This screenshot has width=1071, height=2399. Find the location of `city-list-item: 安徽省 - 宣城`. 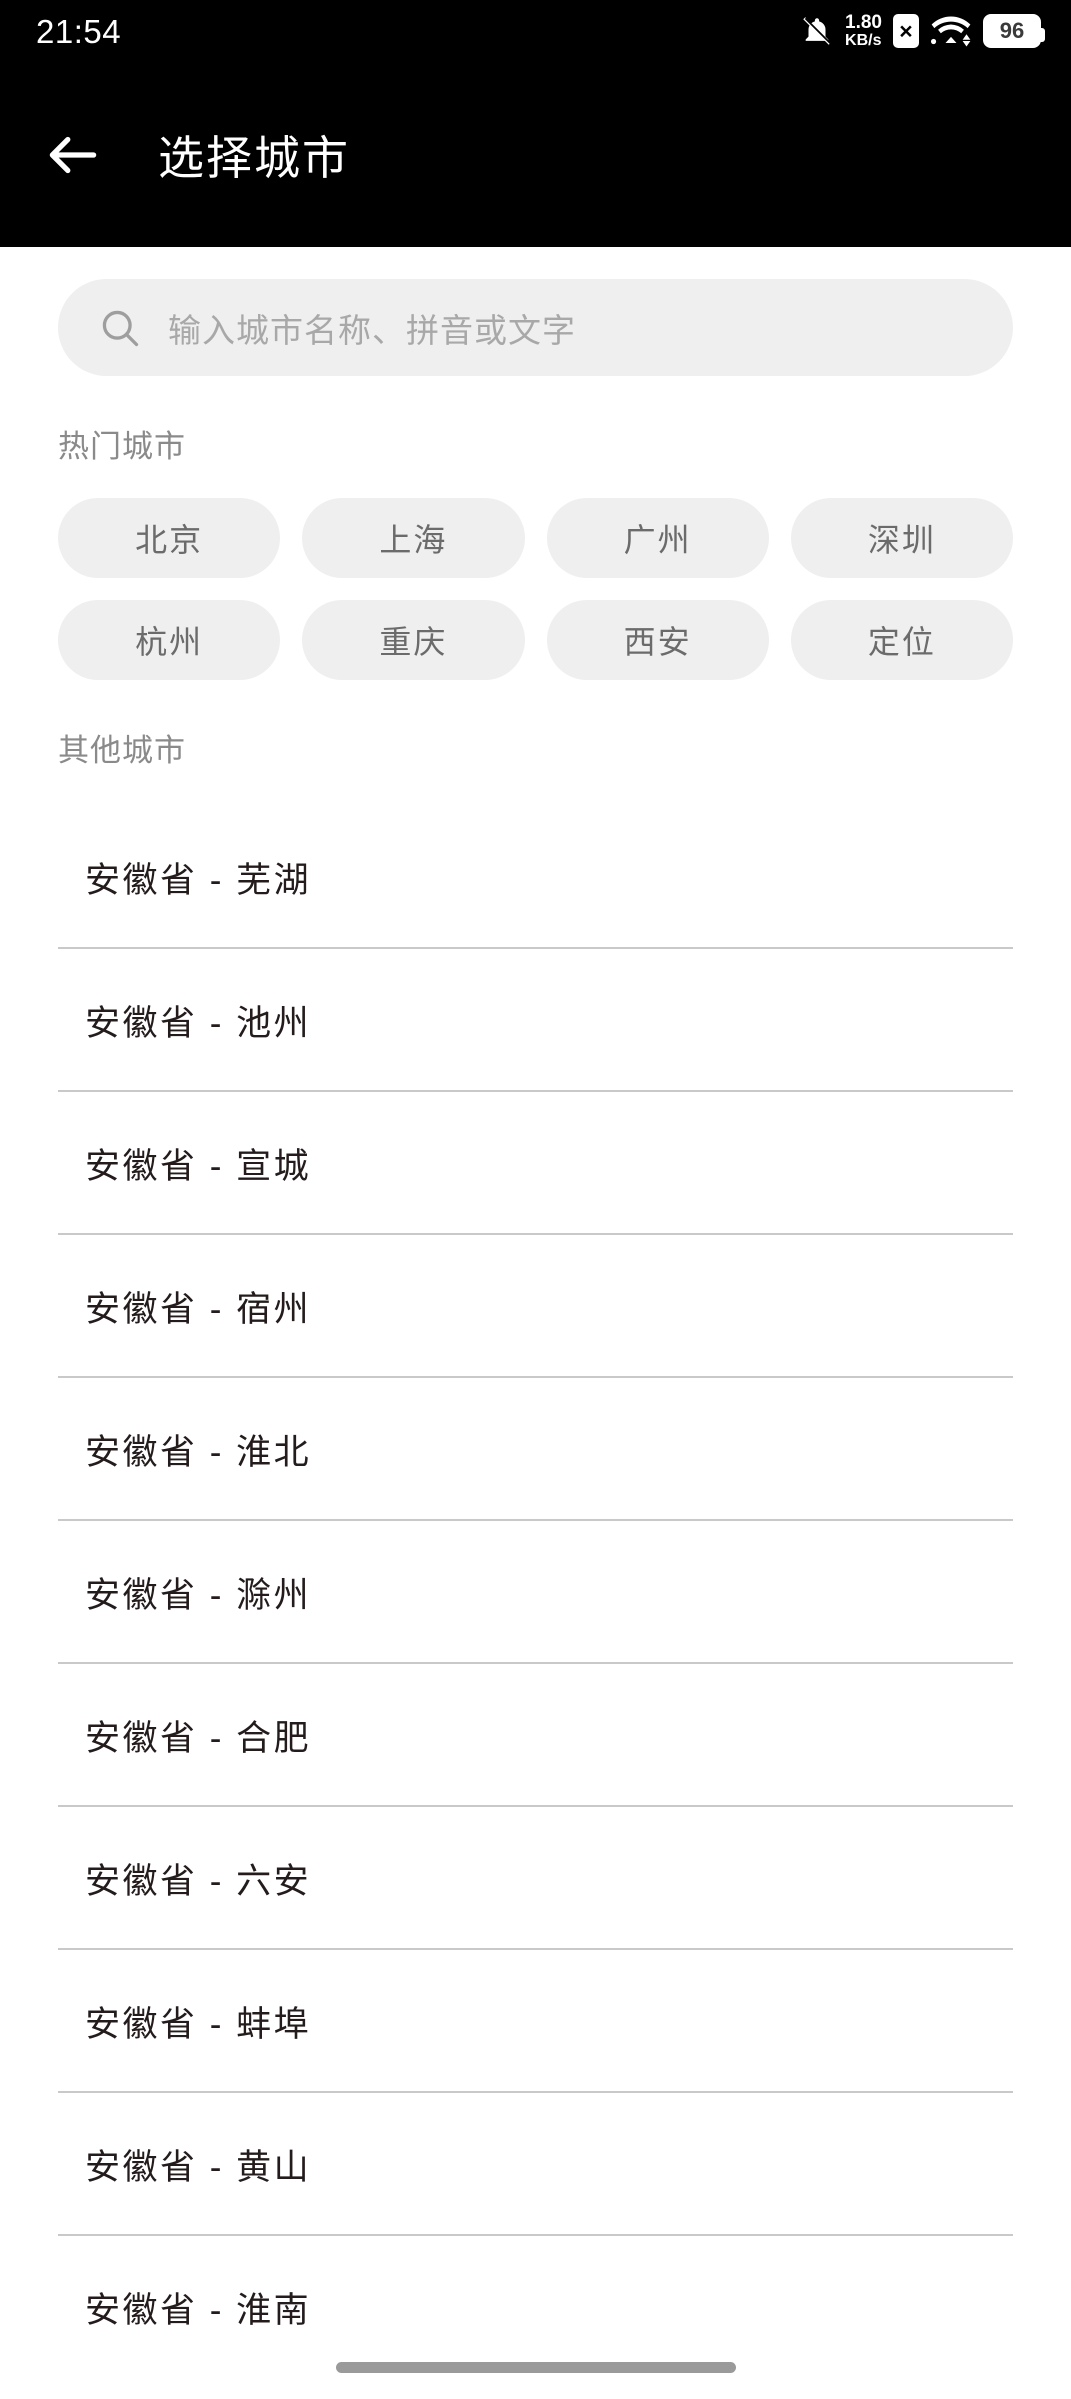

city-list-item: 安徽省 - 宣城 is located at coordinates (535, 1163).